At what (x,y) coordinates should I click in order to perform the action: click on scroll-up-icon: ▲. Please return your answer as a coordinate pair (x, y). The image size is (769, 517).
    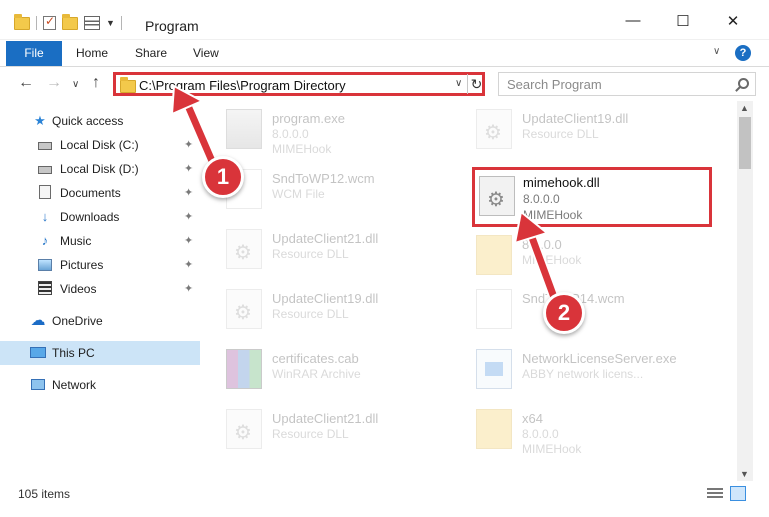
    Looking at the image, I should click on (744, 108).